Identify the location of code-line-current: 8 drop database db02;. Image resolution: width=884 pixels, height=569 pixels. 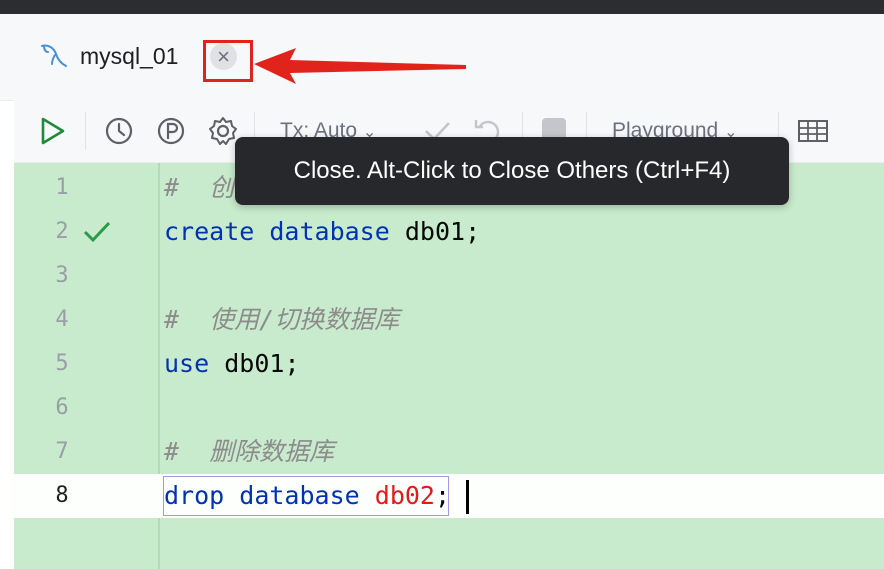
(449, 496).